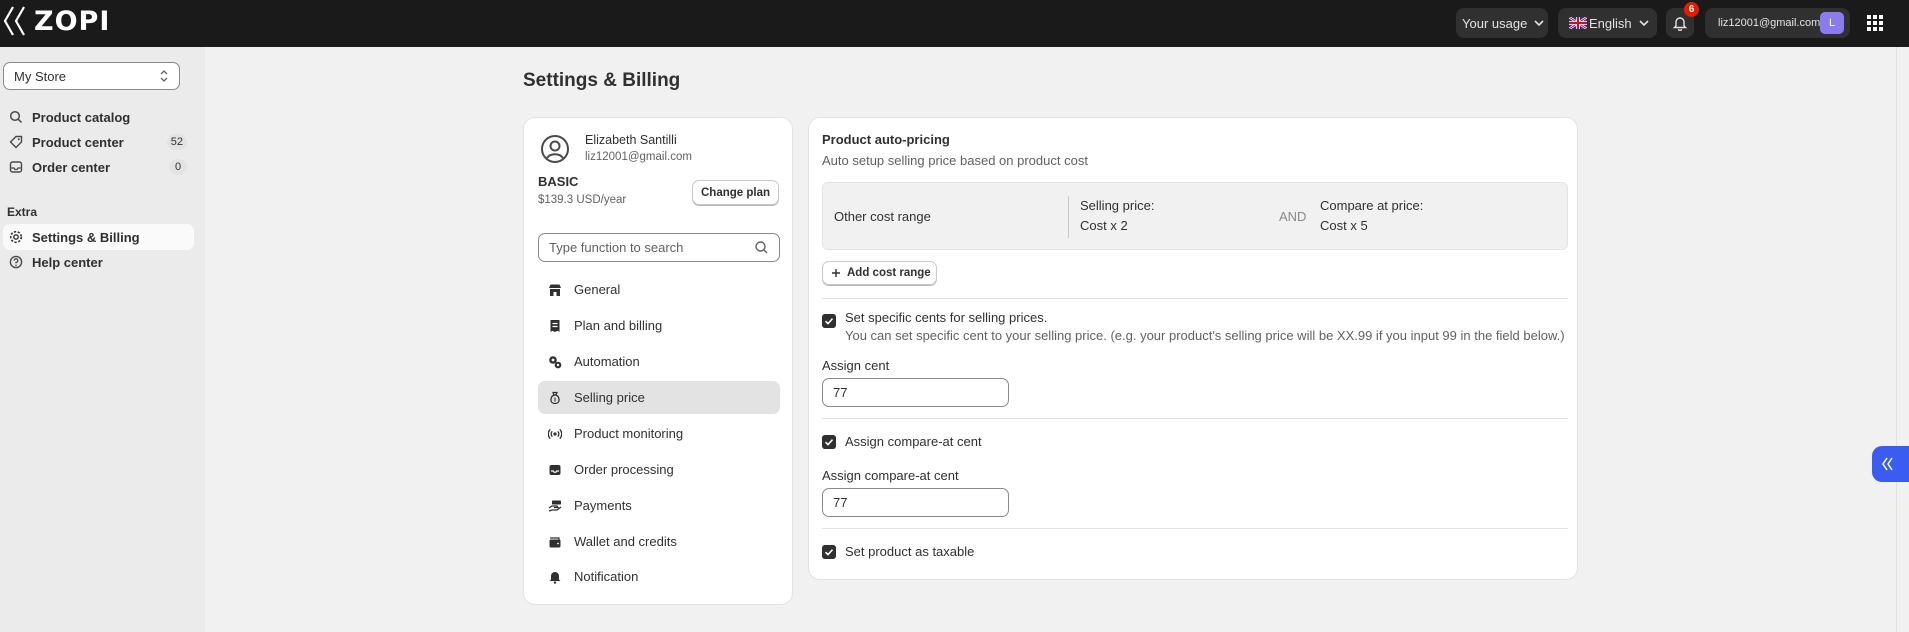 This screenshot has width=1909, height=632. I want to click on help-icon, so click(16, 262).